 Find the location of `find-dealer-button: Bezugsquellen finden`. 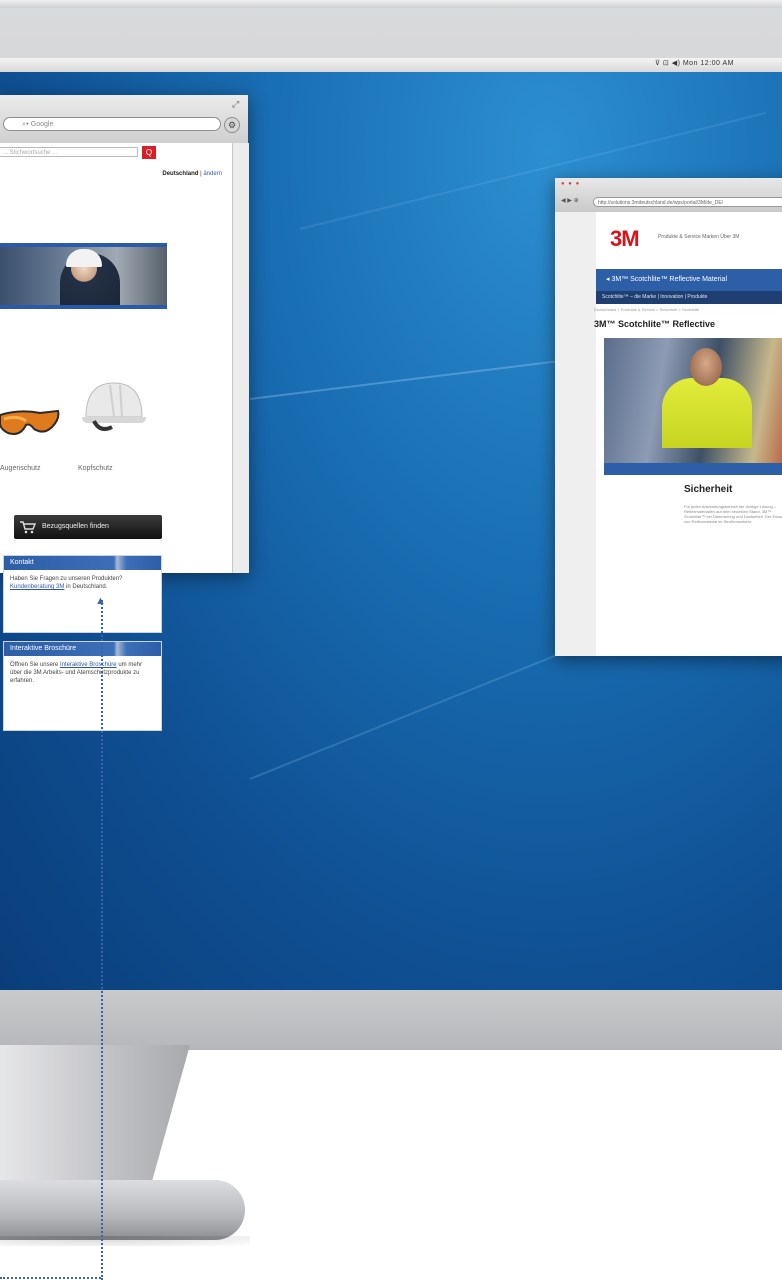

find-dealer-button: Bezugsquellen finden is located at coordinates (88, 527).